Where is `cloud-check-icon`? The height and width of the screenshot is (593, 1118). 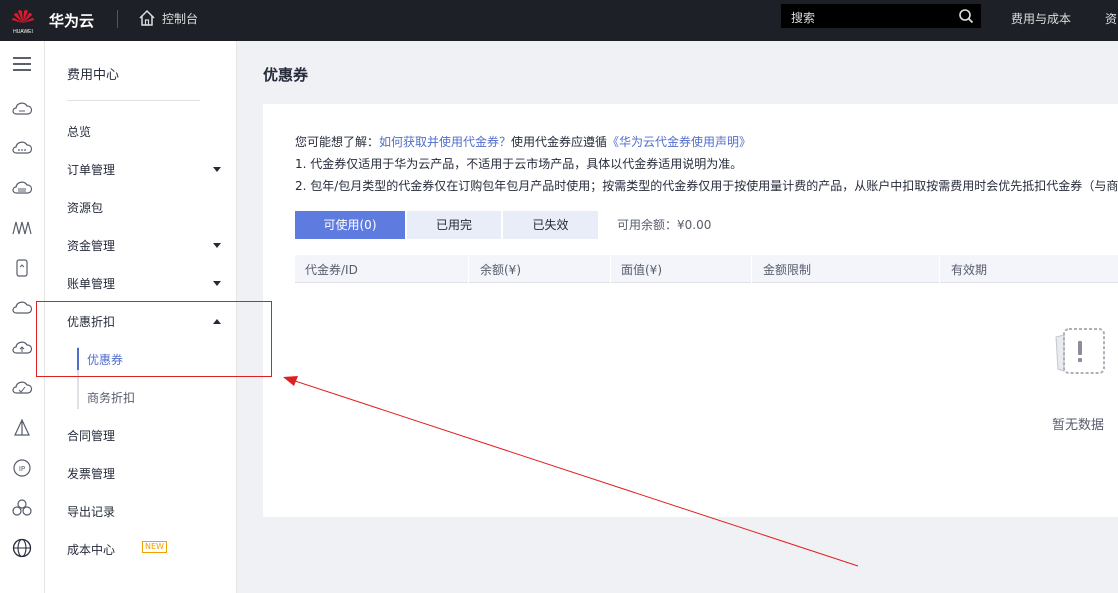
cloud-check-icon is located at coordinates (22, 388).